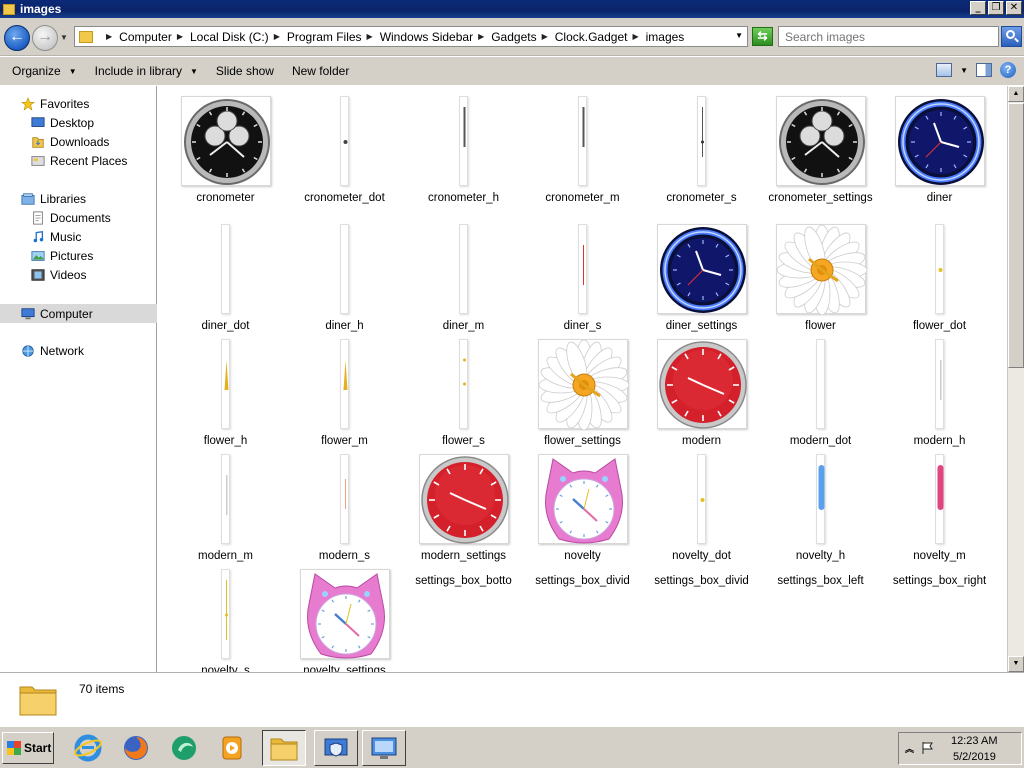 This screenshot has height=768, width=1024. I want to click on preview-pane-icon, so click(984, 70).